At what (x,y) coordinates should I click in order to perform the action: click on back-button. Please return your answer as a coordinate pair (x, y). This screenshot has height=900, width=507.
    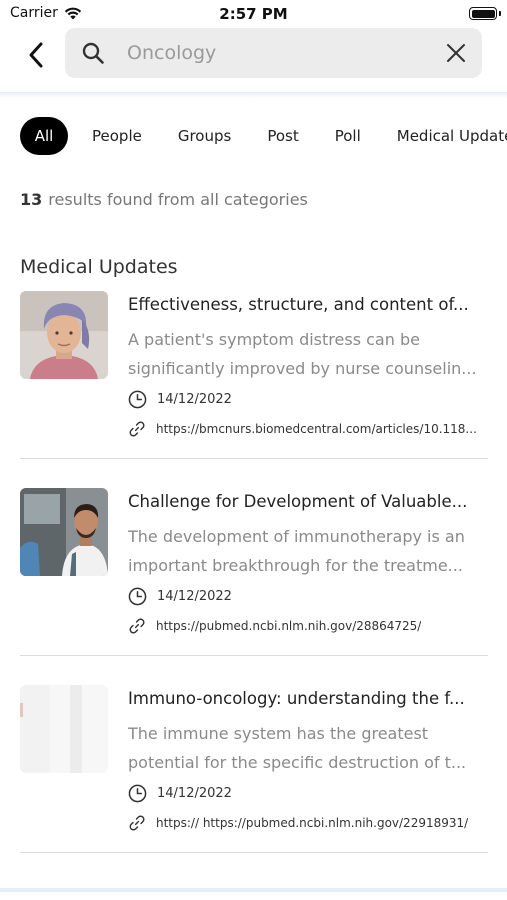
    Looking at the image, I should click on (36, 55).